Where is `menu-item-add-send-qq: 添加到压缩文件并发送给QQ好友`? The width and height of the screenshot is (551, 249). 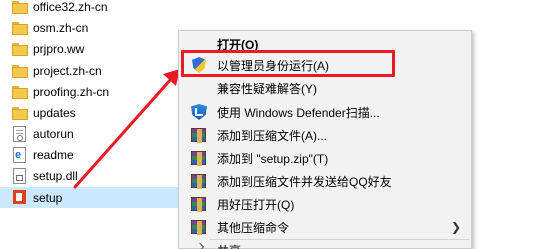
menu-item-add-send-qq: 添加到压缩文件并发送给QQ好友 is located at coordinates (325, 181).